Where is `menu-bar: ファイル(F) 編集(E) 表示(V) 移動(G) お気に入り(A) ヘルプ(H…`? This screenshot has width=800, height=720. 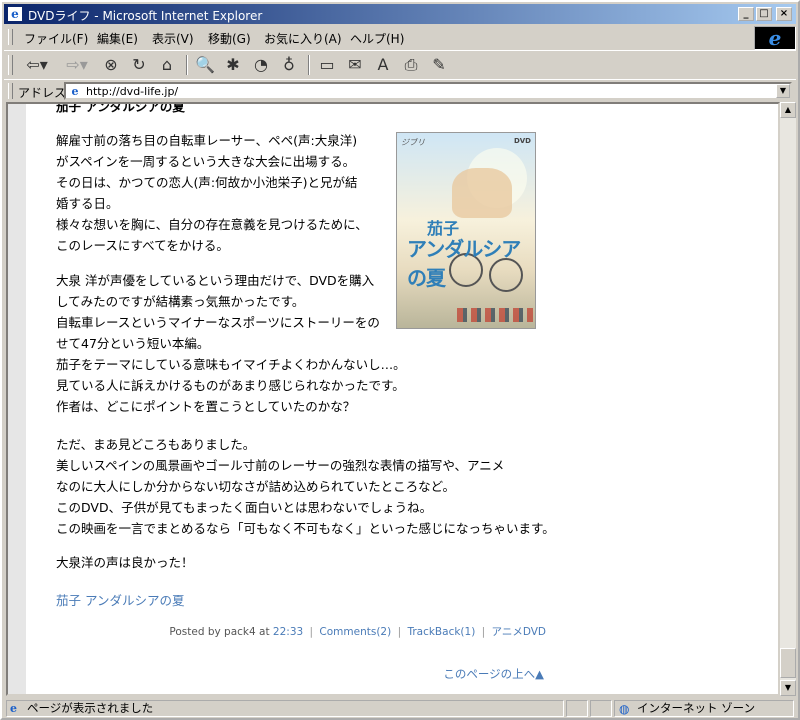
menu-bar: ファイル(F) 編集(E) 表示(V) 移動(G) お気に入り(A) ヘルプ(H… is located at coordinates (379, 37).